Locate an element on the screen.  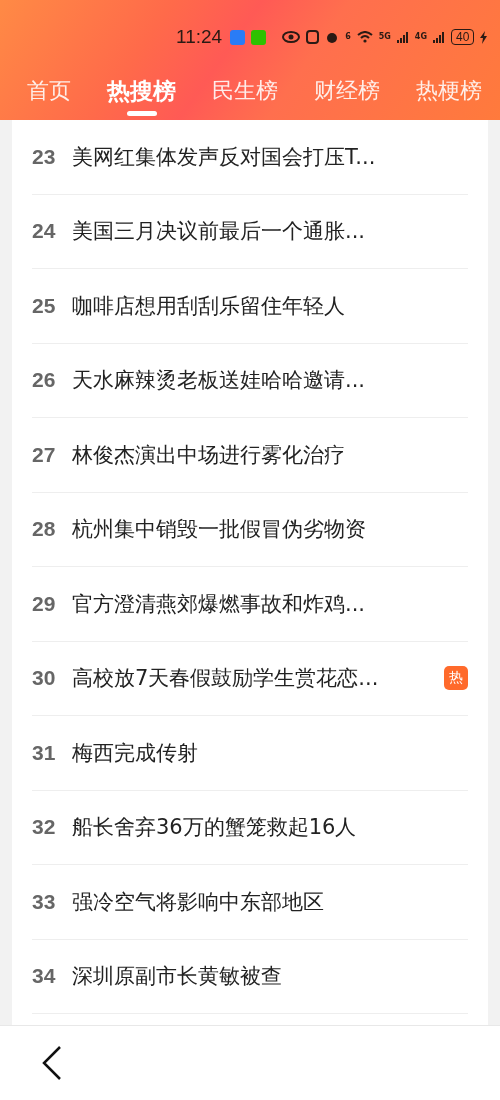
wifi-label: 6 is located at coordinates (348, 37).